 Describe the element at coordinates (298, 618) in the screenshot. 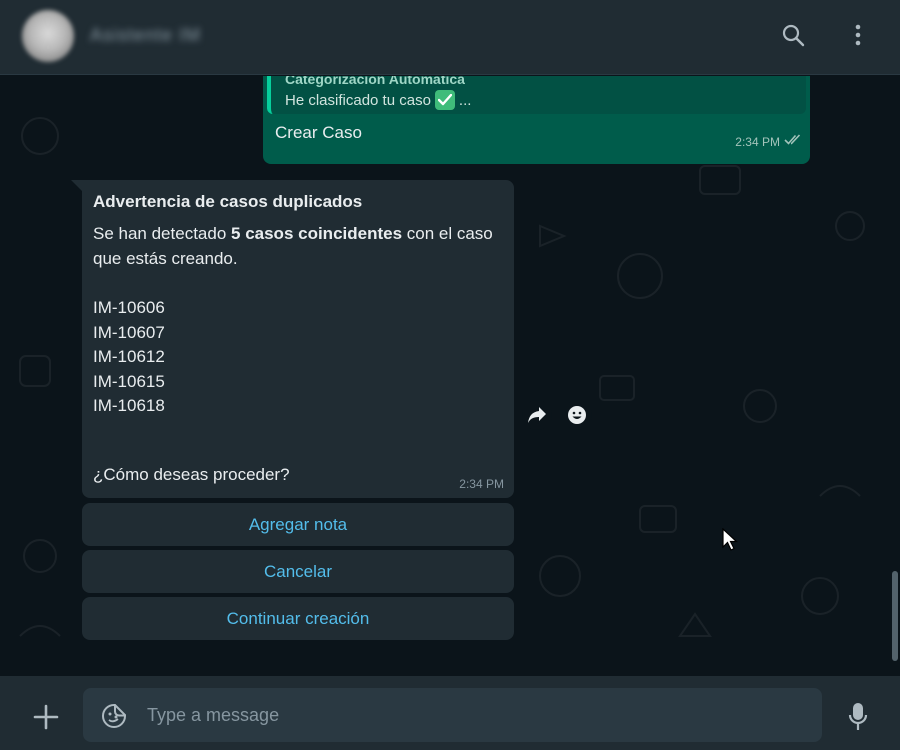

I see `reply-button-continue: Continuar creación` at that location.